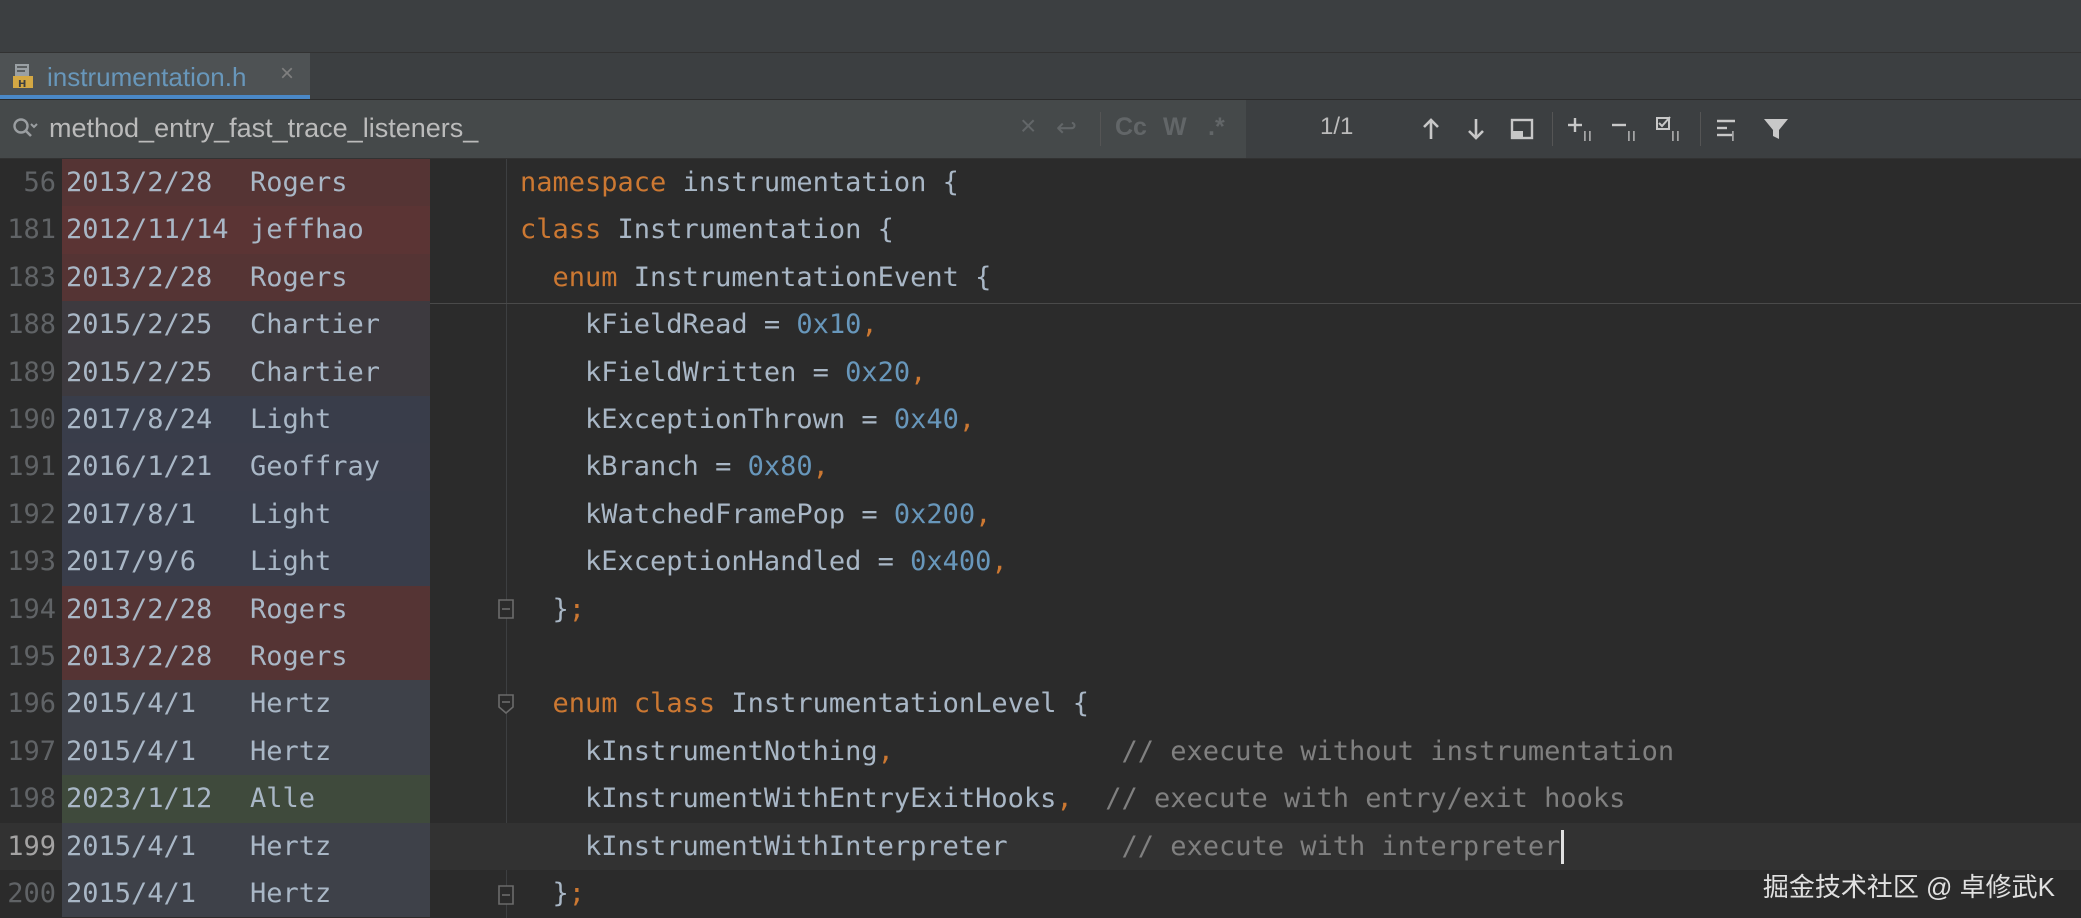  Describe the element at coordinates (246, 514) in the screenshot. I see `annotation: 2017/8/1 Light` at that location.